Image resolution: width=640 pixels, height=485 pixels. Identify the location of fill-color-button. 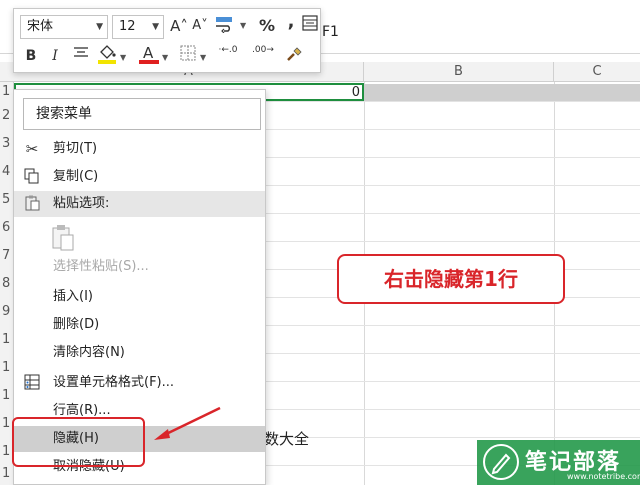
(107, 53).